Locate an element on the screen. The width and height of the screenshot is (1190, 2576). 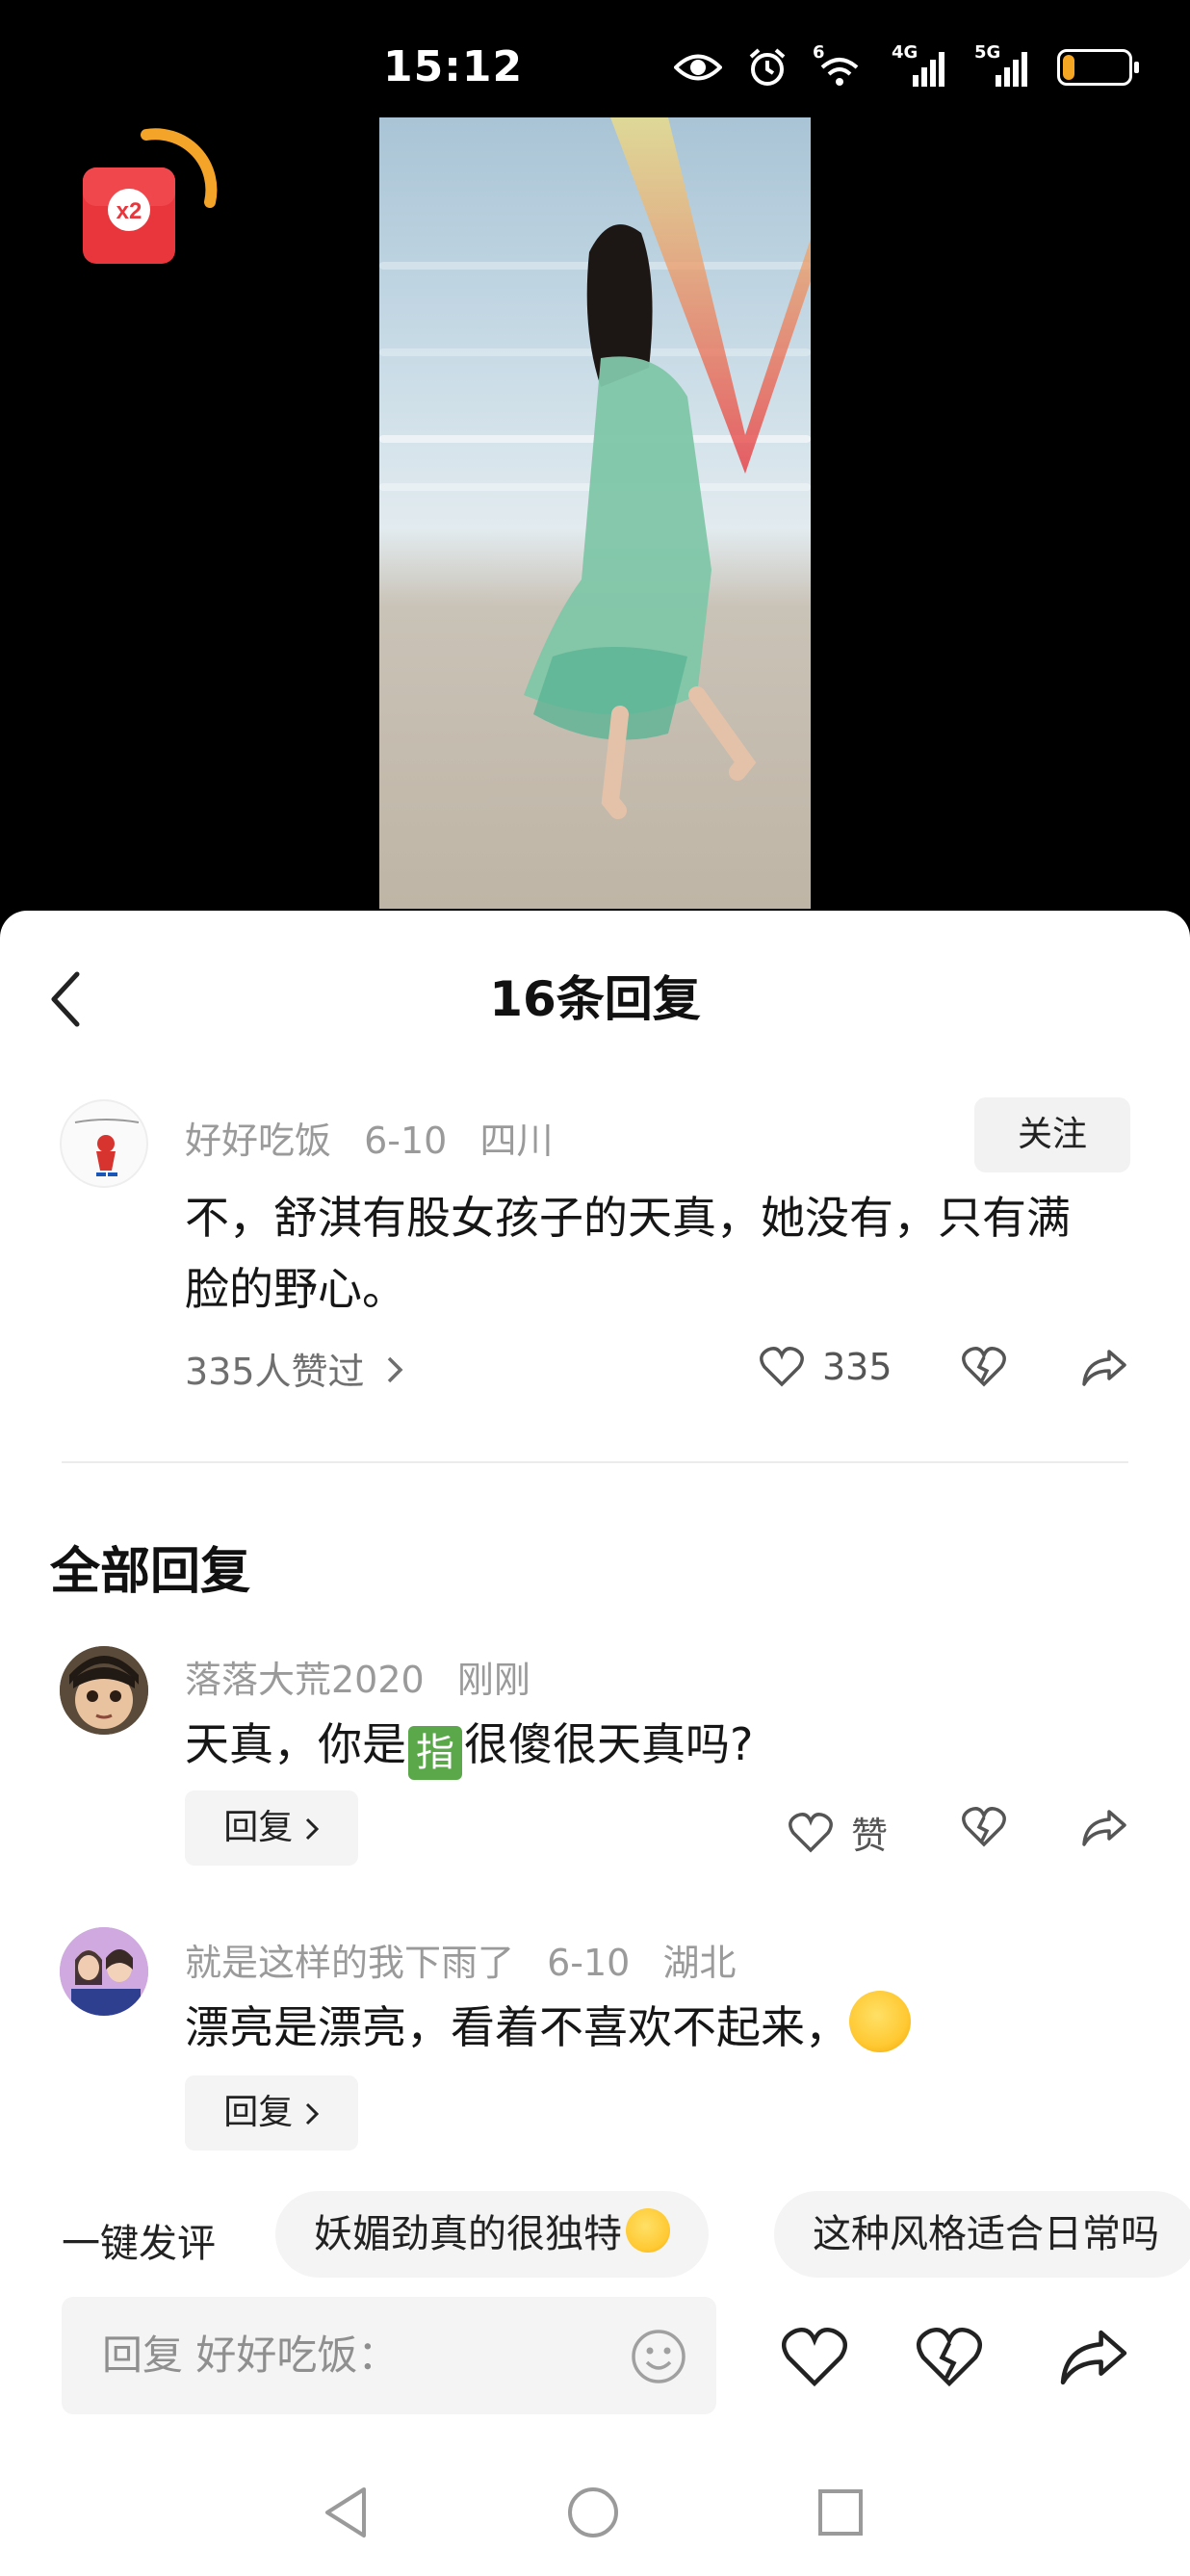
red-packet-label: x2 is located at coordinates (129, 211).